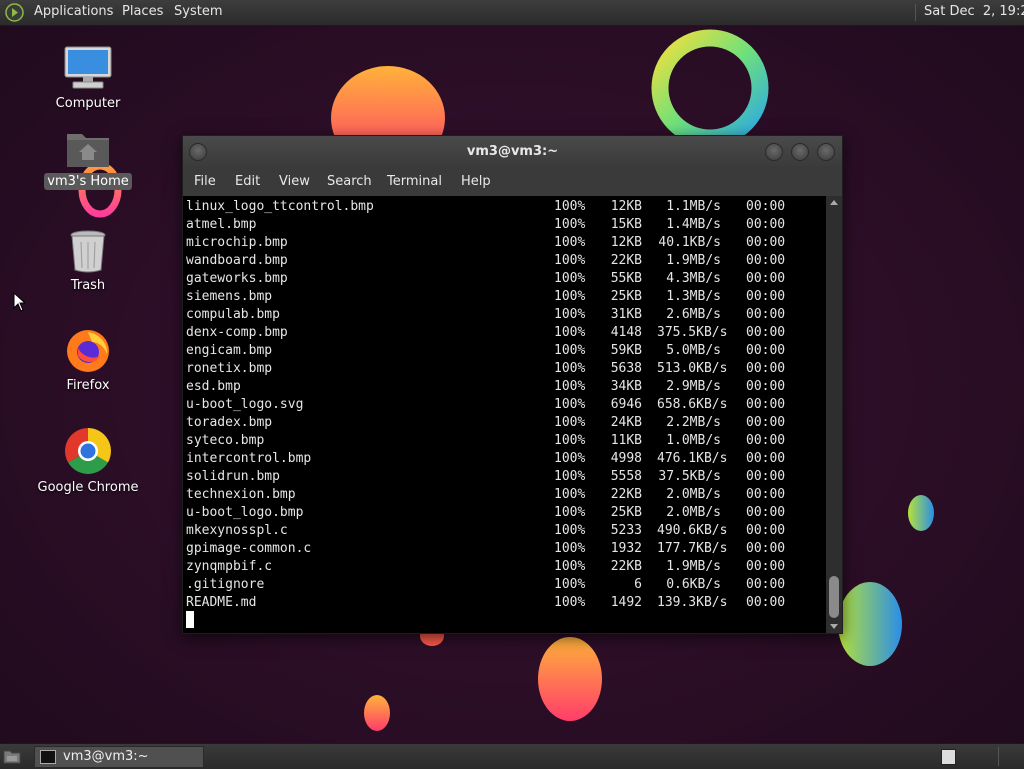 The width and height of the screenshot is (1024, 769). Describe the element at coordinates (198, 11) in the screenshot. I see `system-menu: System` at that location.